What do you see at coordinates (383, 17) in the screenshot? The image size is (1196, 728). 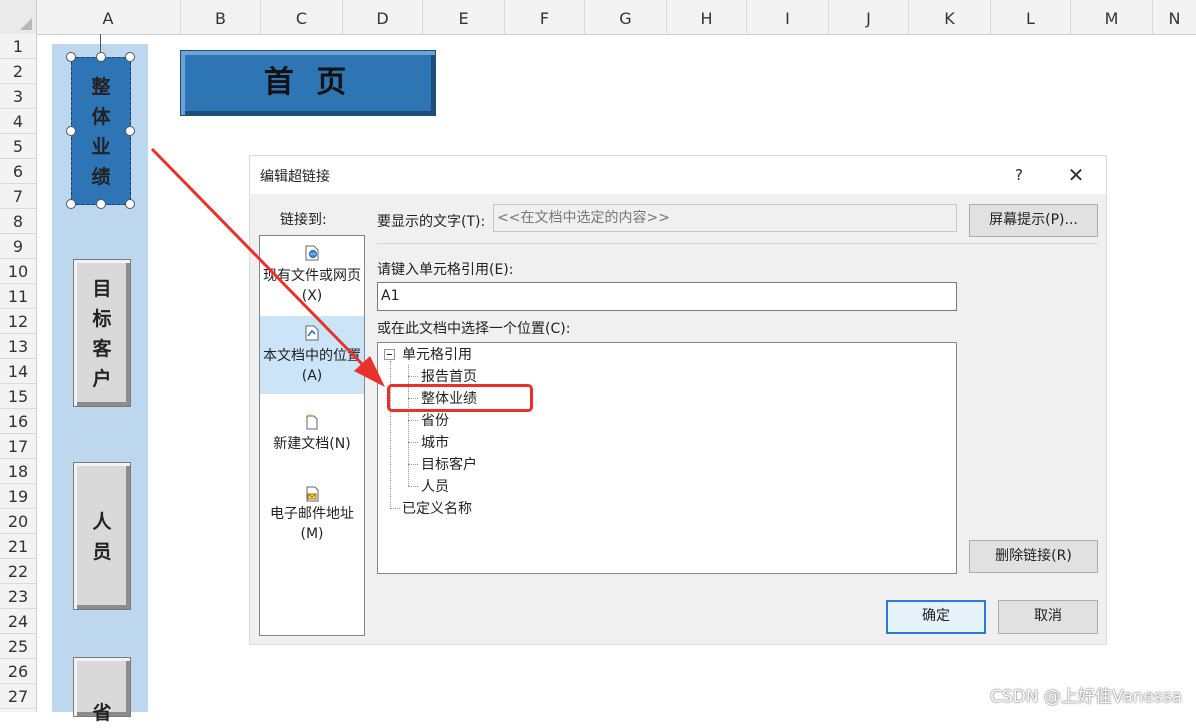 I see `column-header-d: D` at bounding box center [383, 17].